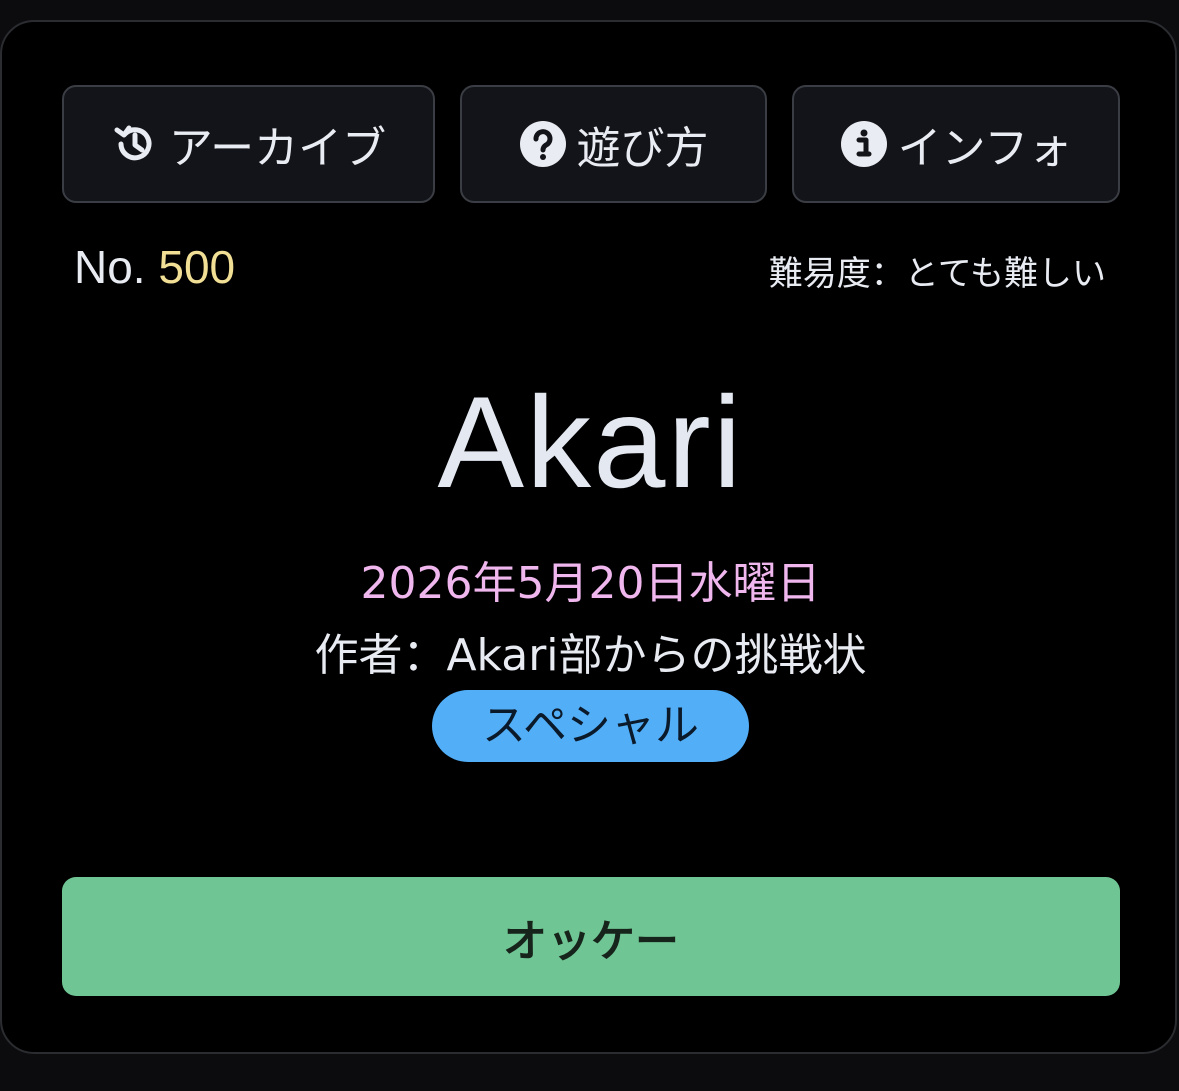 This screenshot has width=1179, height=1091. Describe the element at coordinates (154, 267) in the screenshot. I see `puzzle-number: No. 500` at that location.